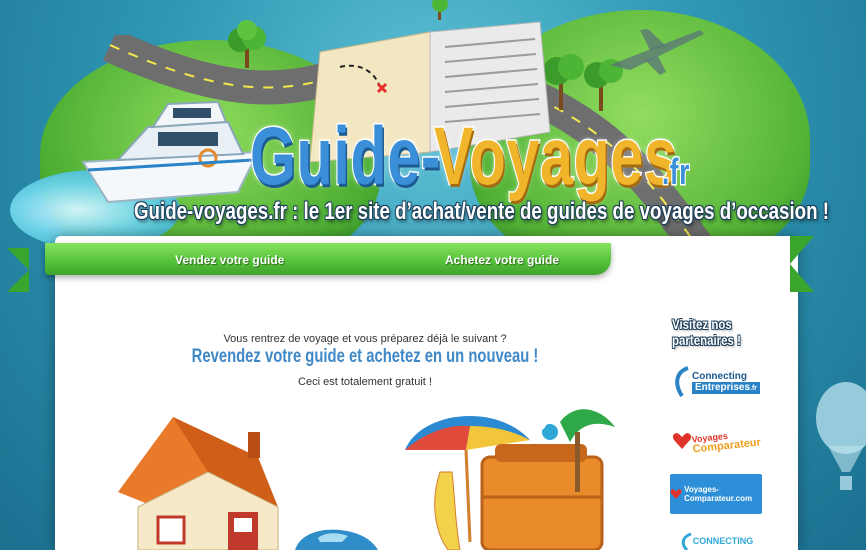 Image resolution: width=866 pixels, height=550 pixels. Describe the element at coordinates (841, 436) in the screenshot. I see `hot-air-balloon-icon` at that location.